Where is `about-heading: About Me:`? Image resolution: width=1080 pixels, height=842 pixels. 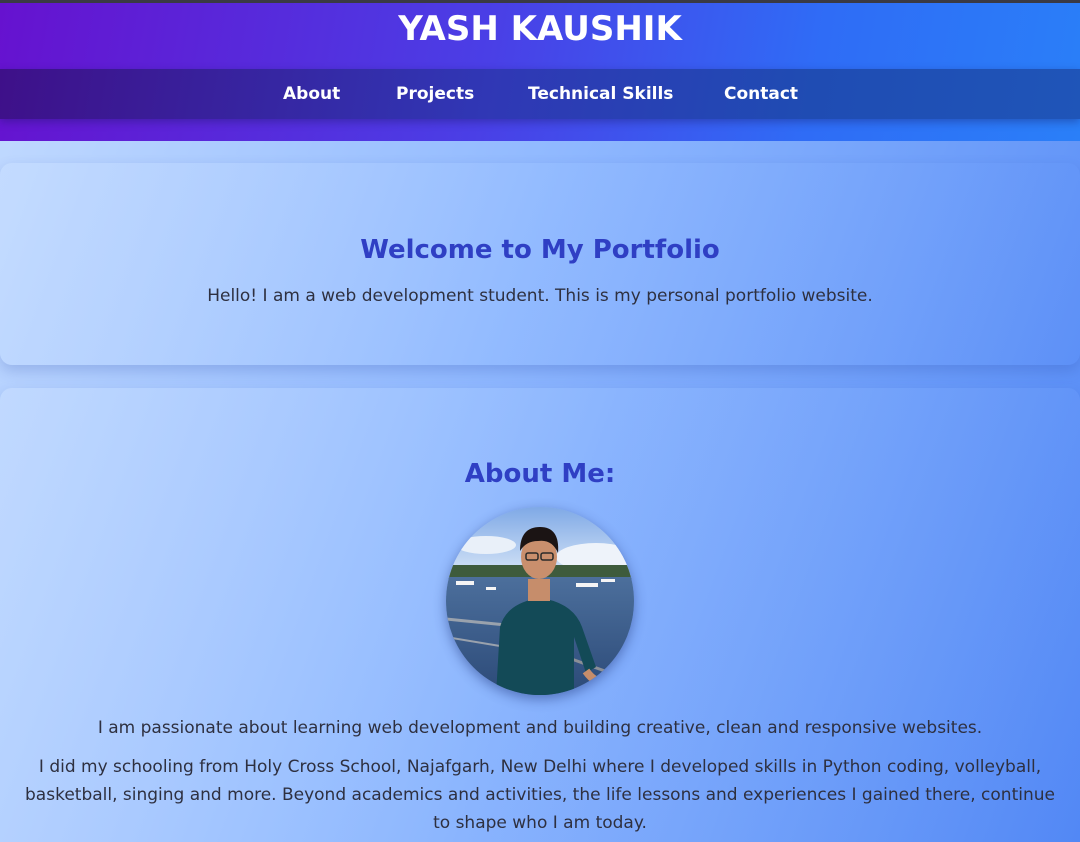
about-heading: About Me: is located at coordinates (540, 474).